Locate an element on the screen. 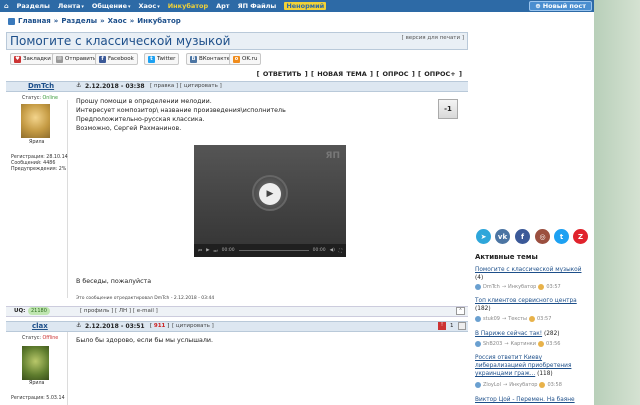  post-date: 2.12.2018 - 03:51 is located at coordinates (115, 326).